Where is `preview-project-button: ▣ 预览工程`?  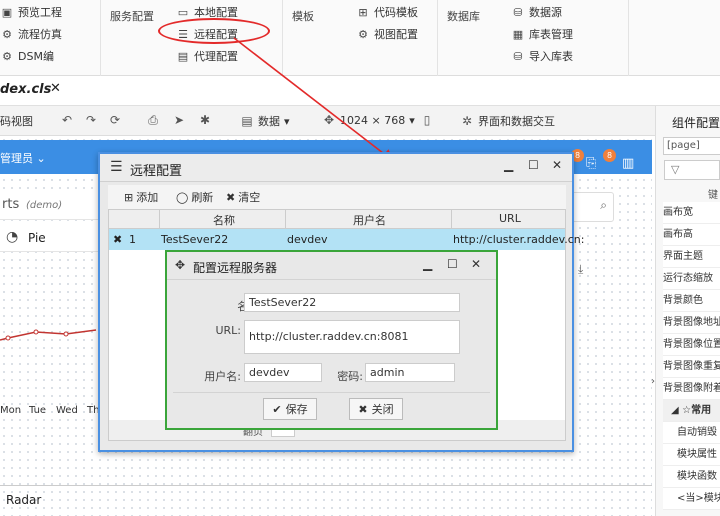 preview-project-button: ▣ 预览工程 is located at coordinates (31, 13).